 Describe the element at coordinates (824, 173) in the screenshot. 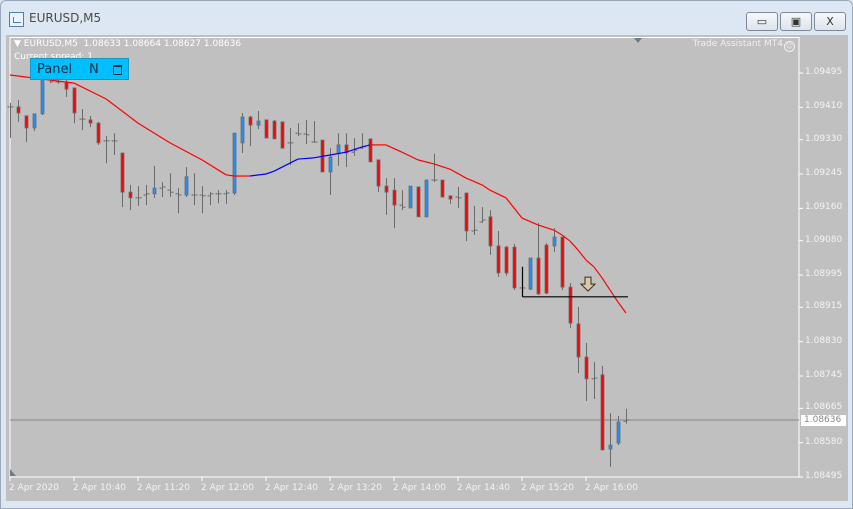

I see `price-label: 1.09245` at that location.